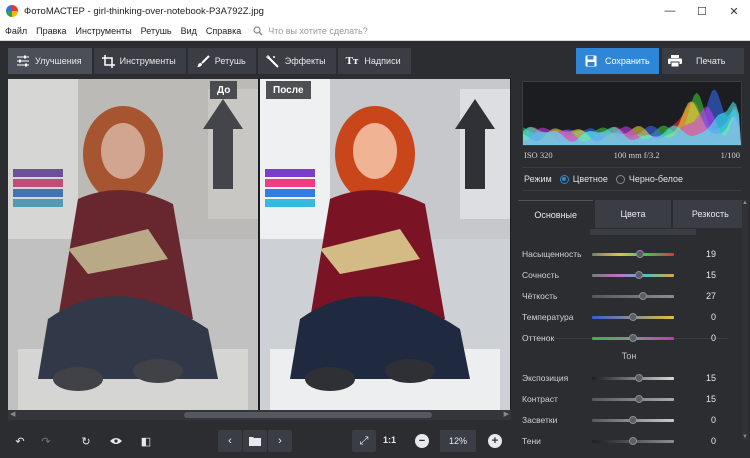 The width and height of the screenshot is (750, 458). I want to click on subtab-colors: Цвета, so click(633, 214).